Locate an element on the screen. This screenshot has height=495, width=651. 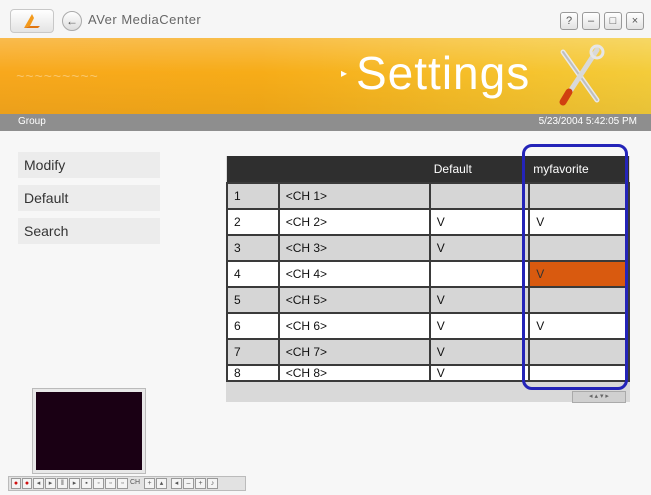
channel-label: CH is located at coordinates (135, 482).